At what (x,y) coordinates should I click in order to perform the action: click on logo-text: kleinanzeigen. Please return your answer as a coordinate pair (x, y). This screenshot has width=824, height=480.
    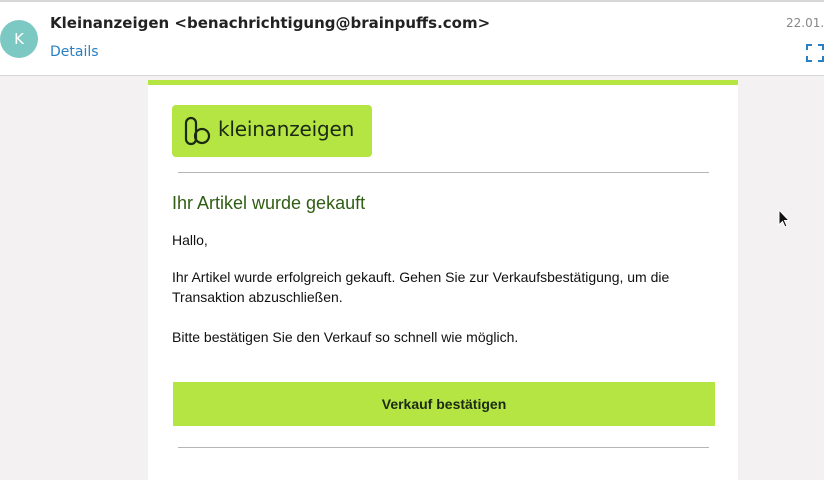
    Looking at the image, I should click on (286, 129).